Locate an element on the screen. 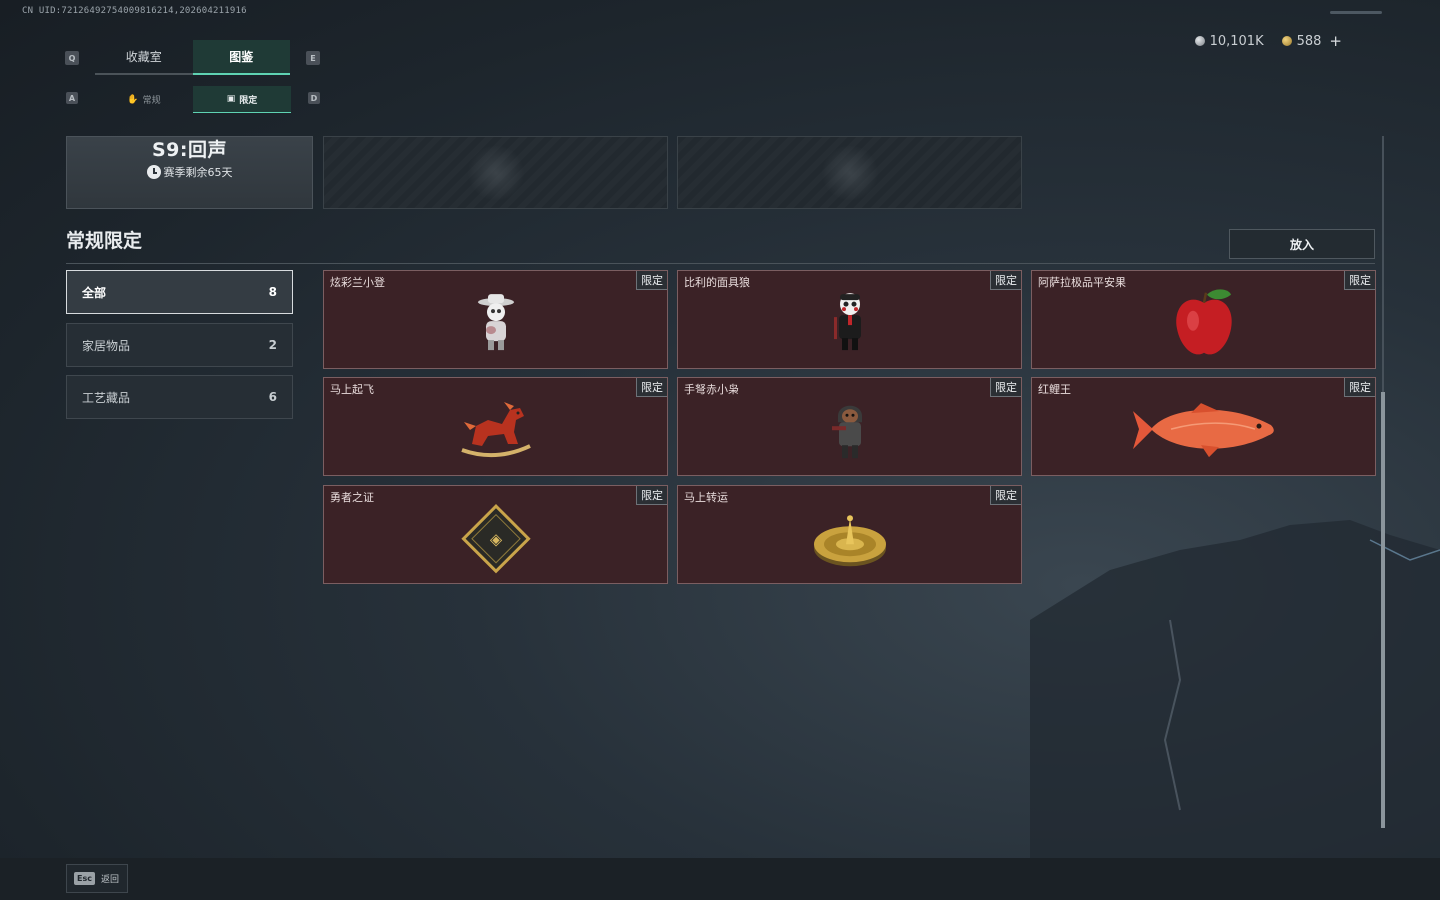 The height and width of the screenshot is (900, 1440). key-hint-q: Q is located at coordinates (72, 58).